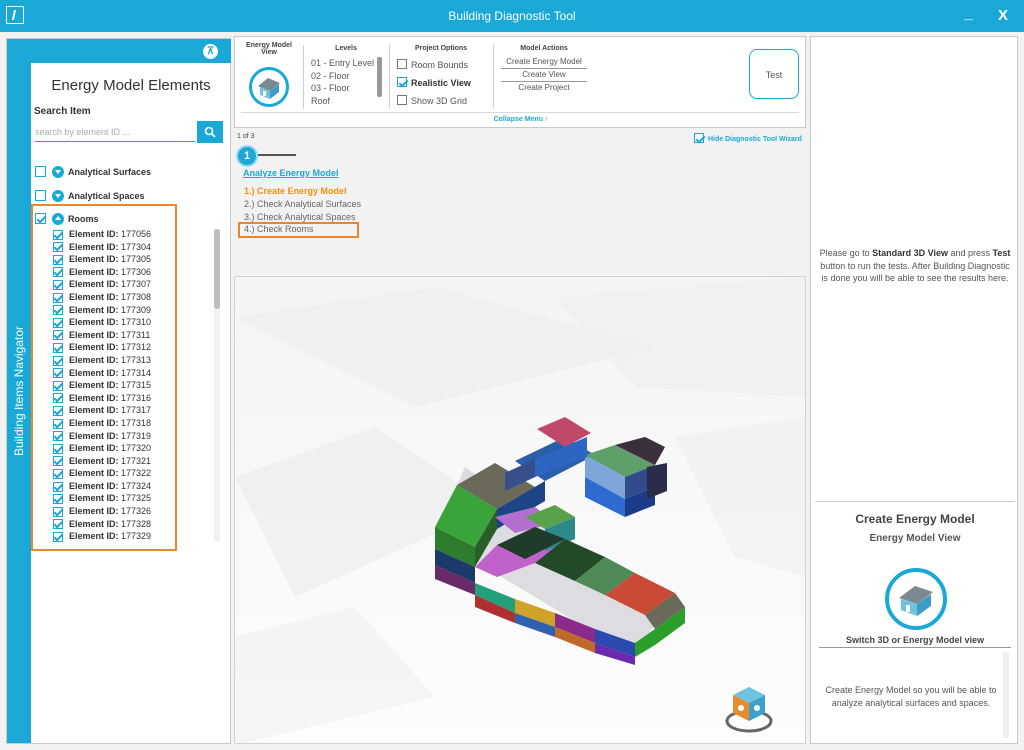 This screenshot has width=1024, height=750. What do you see at coordinates (217, 269) in the screenshot?
I see `room-list-scroll-thumb` at bounding box center [217, 269].